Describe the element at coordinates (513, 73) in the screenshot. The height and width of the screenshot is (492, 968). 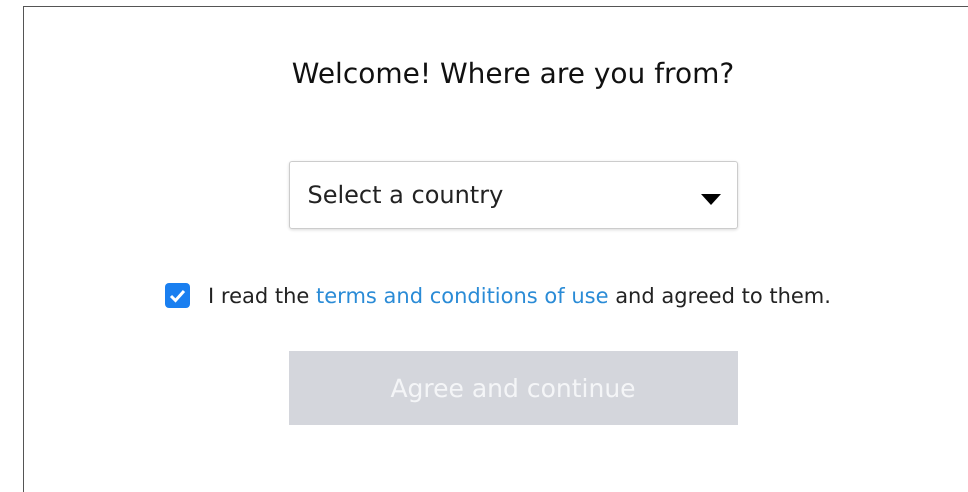
I see `welcome-title: Welcome! Where are you from?` at that location.